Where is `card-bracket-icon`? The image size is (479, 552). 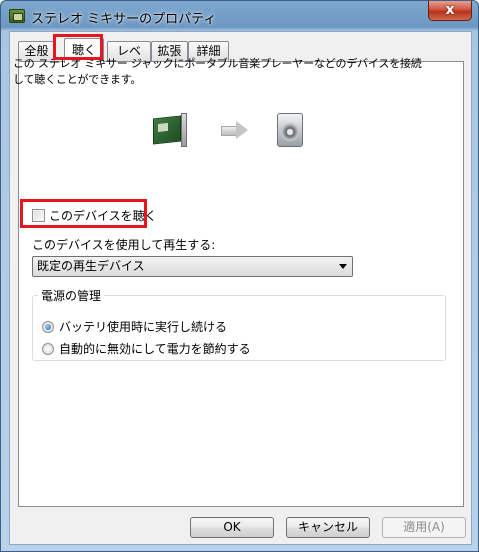
card-bracket-icon is located at coordinates (184, 130).